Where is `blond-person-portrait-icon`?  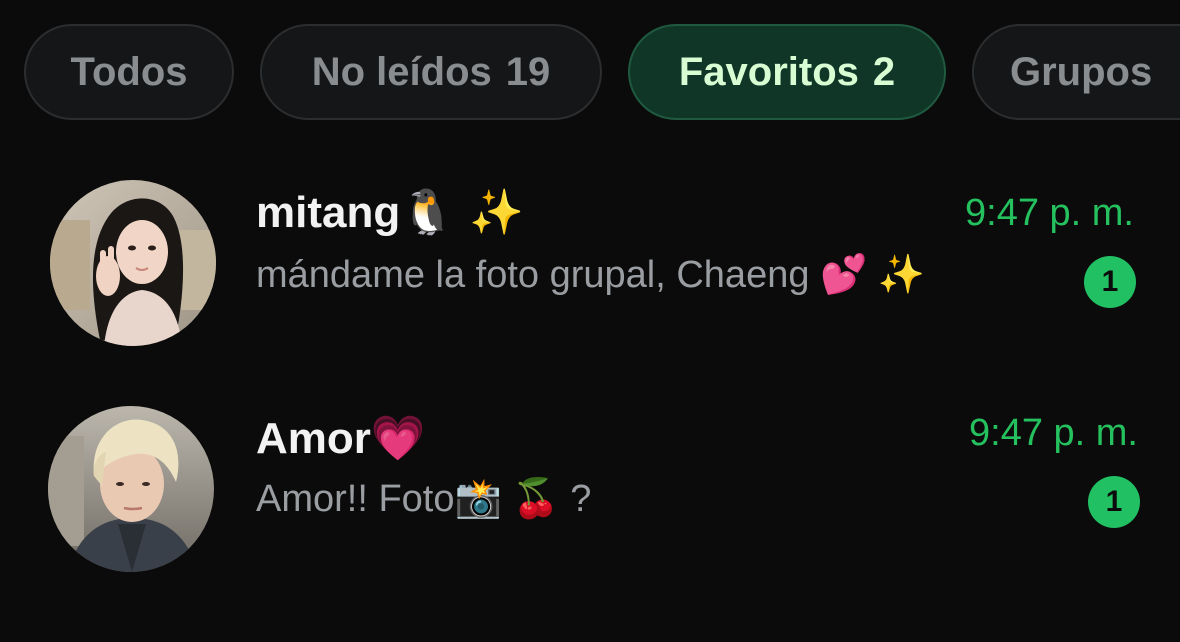 blond-person-portrait-icon is located at coordinates (131, 489).